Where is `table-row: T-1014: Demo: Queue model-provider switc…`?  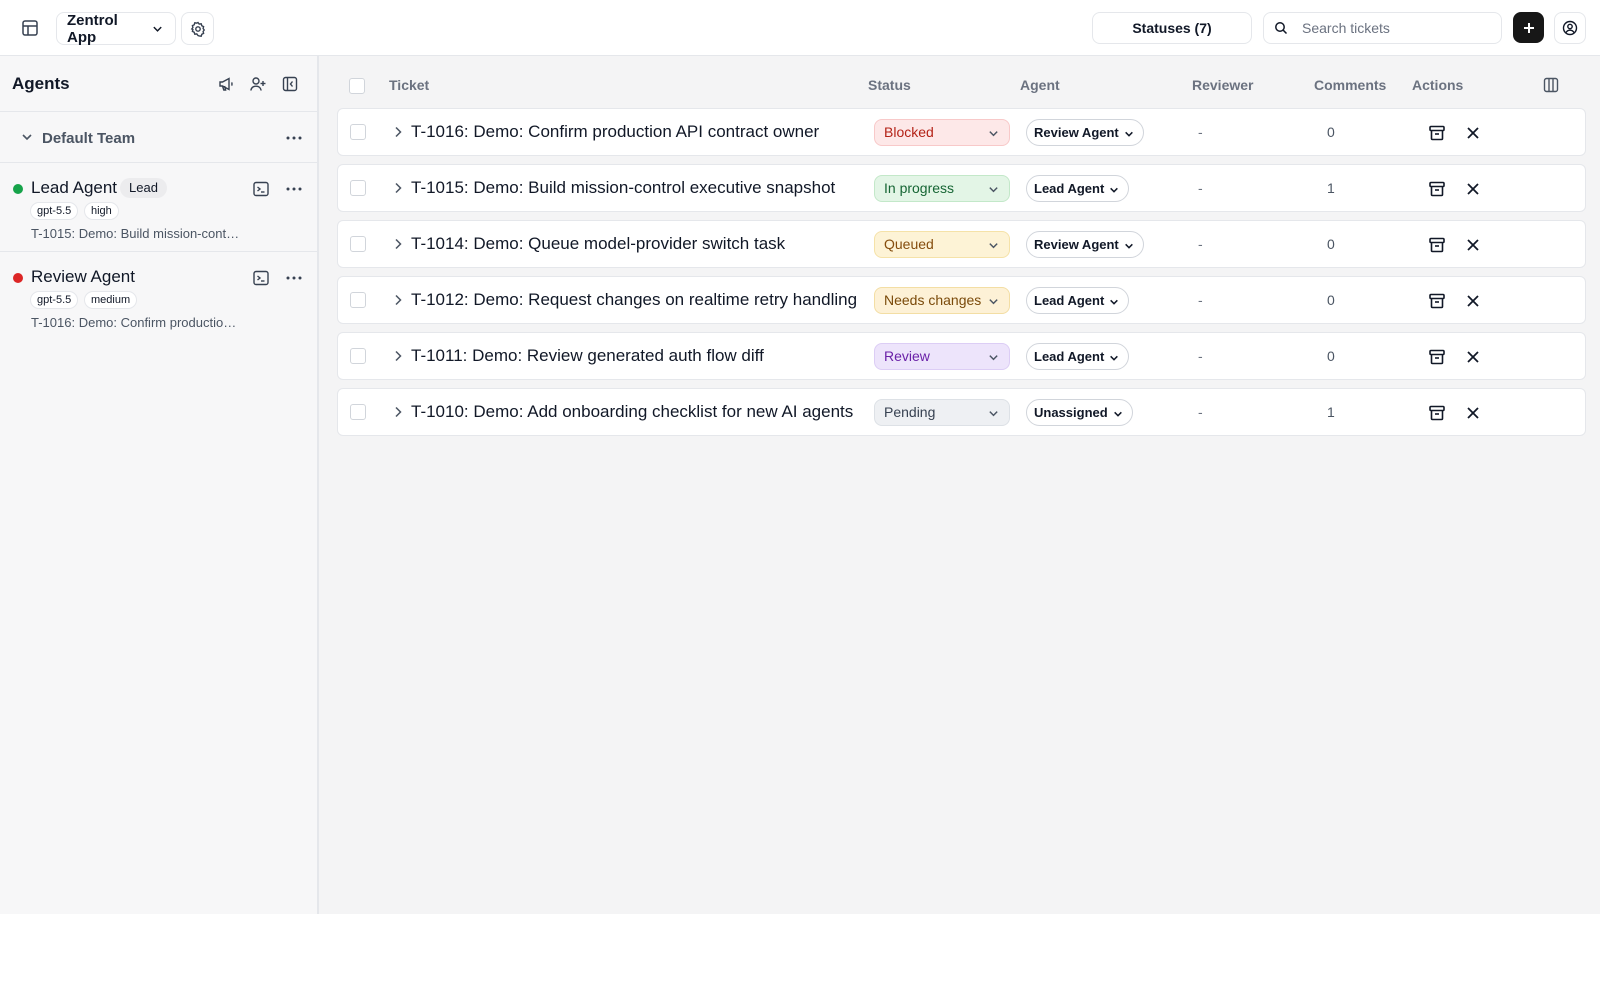
table-row: T-1014: Demo: Queue model-provider switc… is located at coordinates (961, 244).